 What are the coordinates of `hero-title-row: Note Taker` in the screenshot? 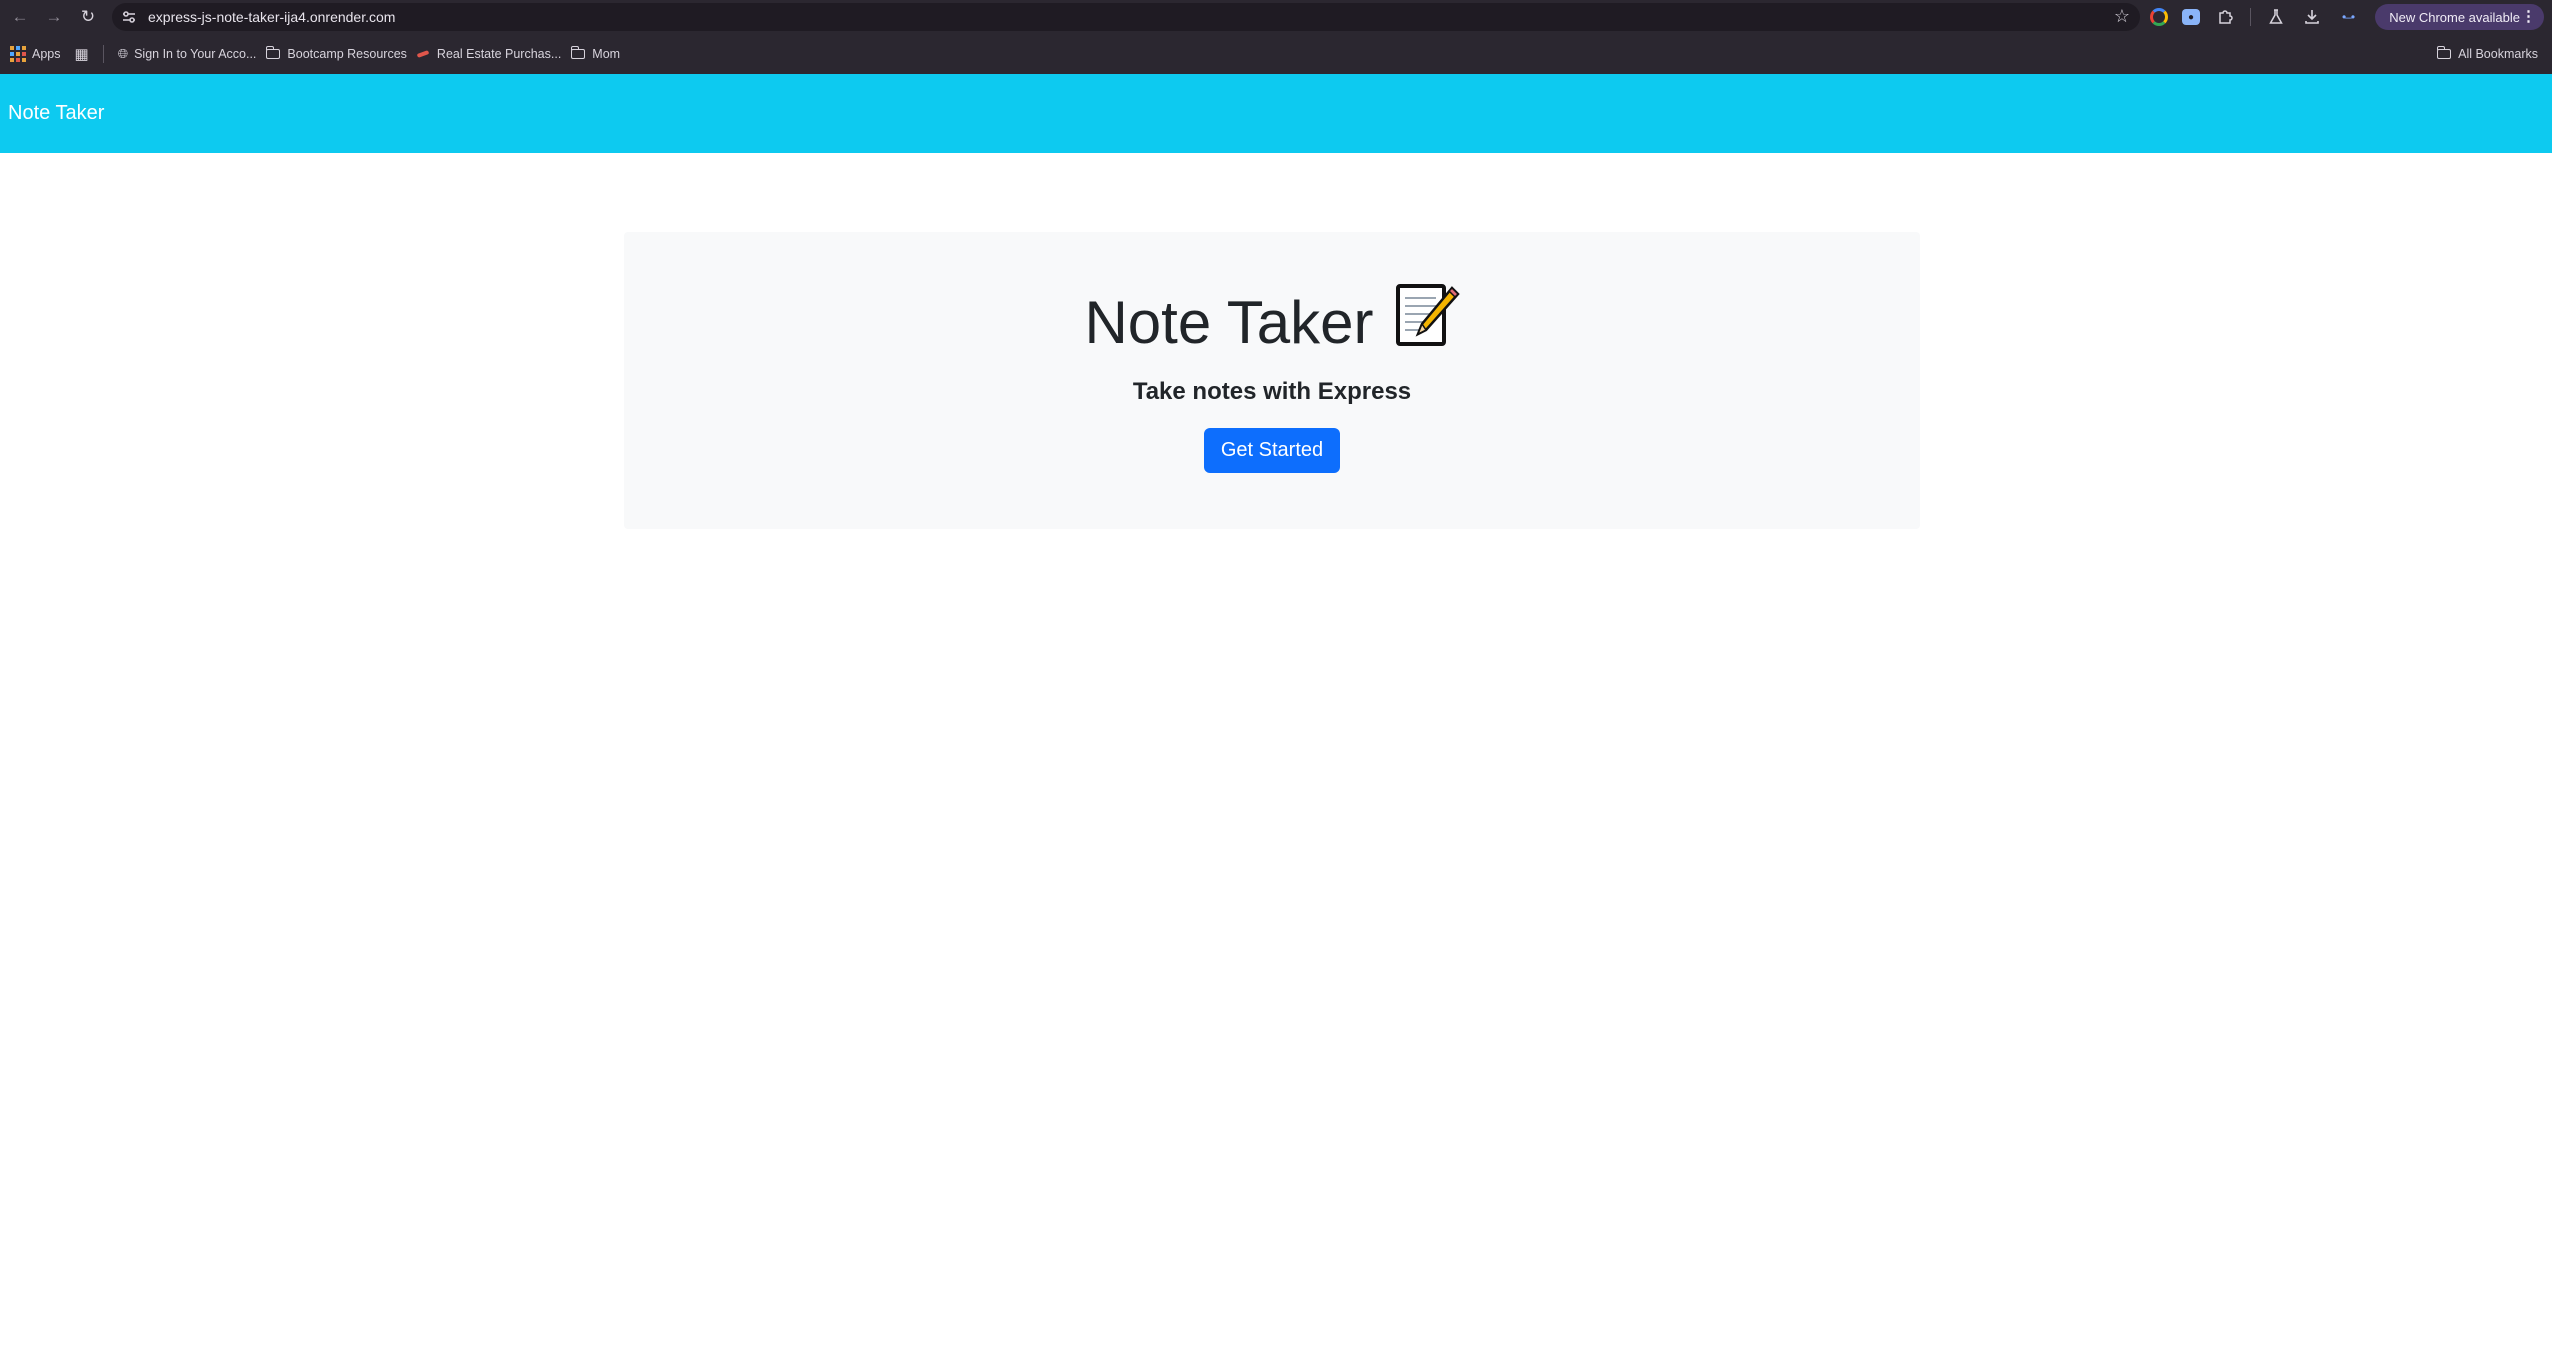 It's located at (1272, 323).